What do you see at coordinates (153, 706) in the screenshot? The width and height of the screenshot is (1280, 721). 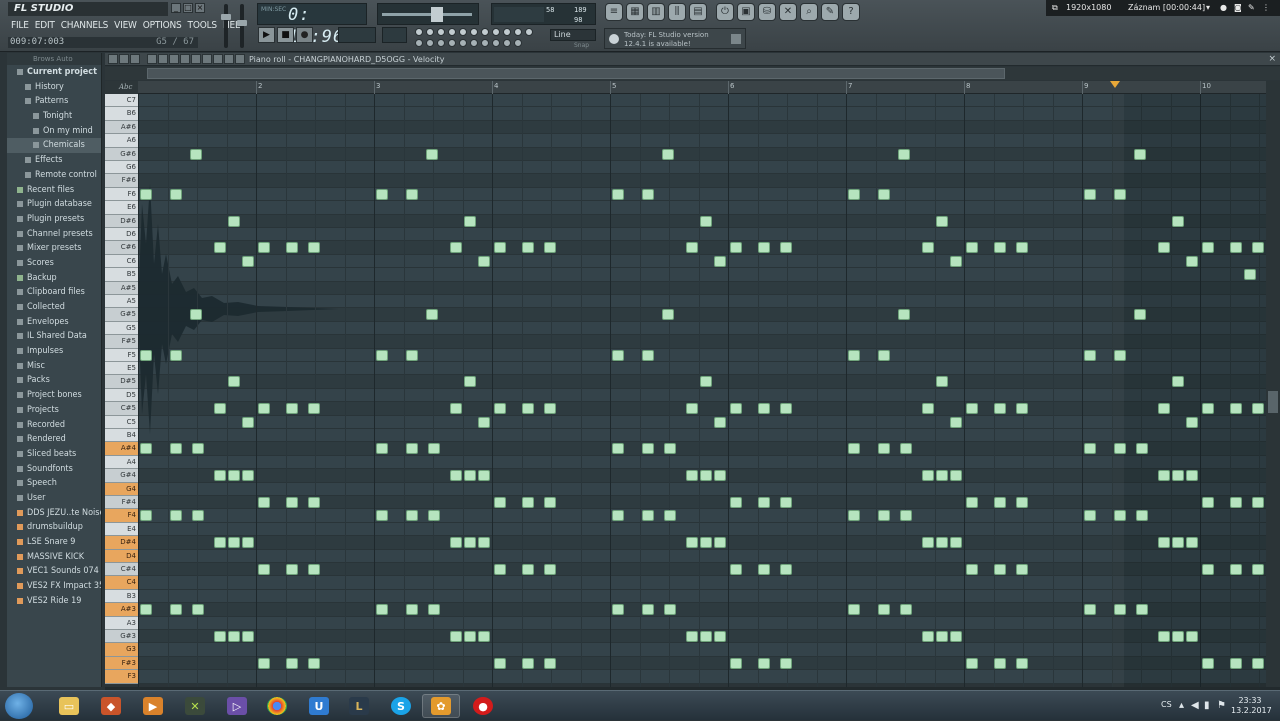 I see `taskbar-media-player: ▶` at bounding box center [153, 706].